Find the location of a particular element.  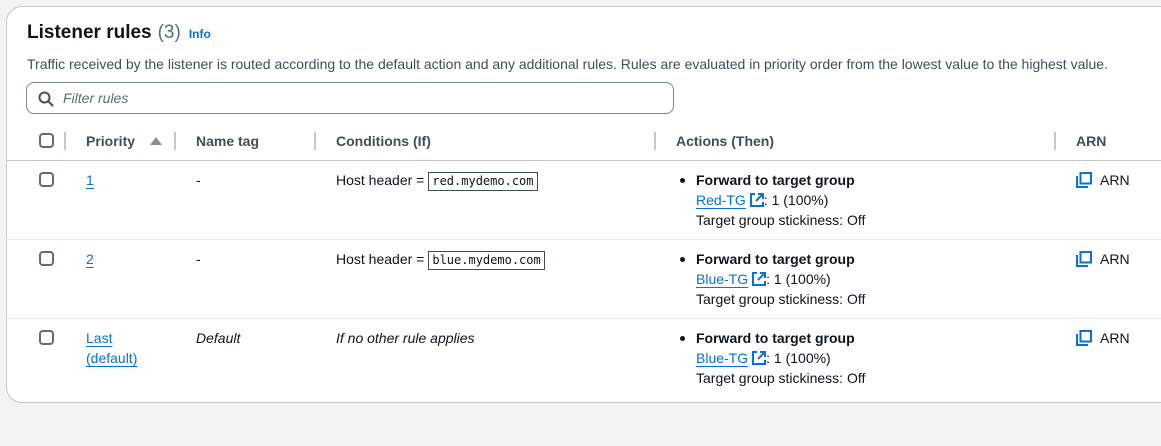

select-all-checkbox is located at coordinates (46, 140).